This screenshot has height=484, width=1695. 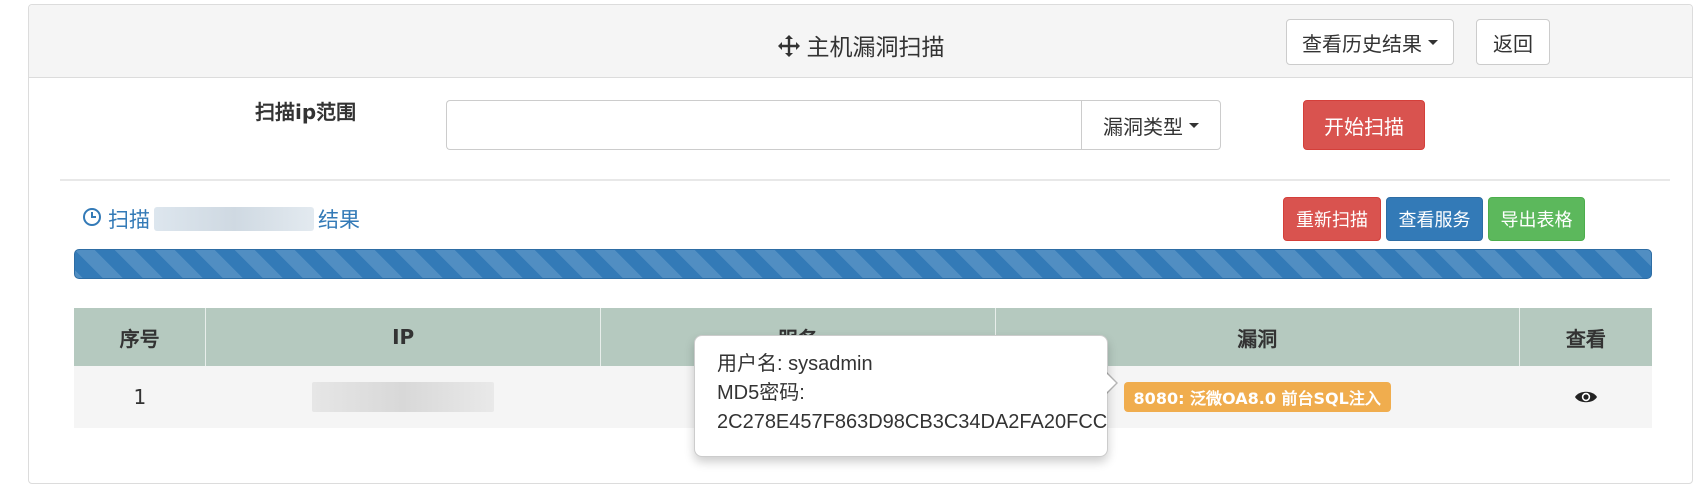 I want to click on vuln-type-dropdown: 漏洞类型, so click(x=1151, y=125).